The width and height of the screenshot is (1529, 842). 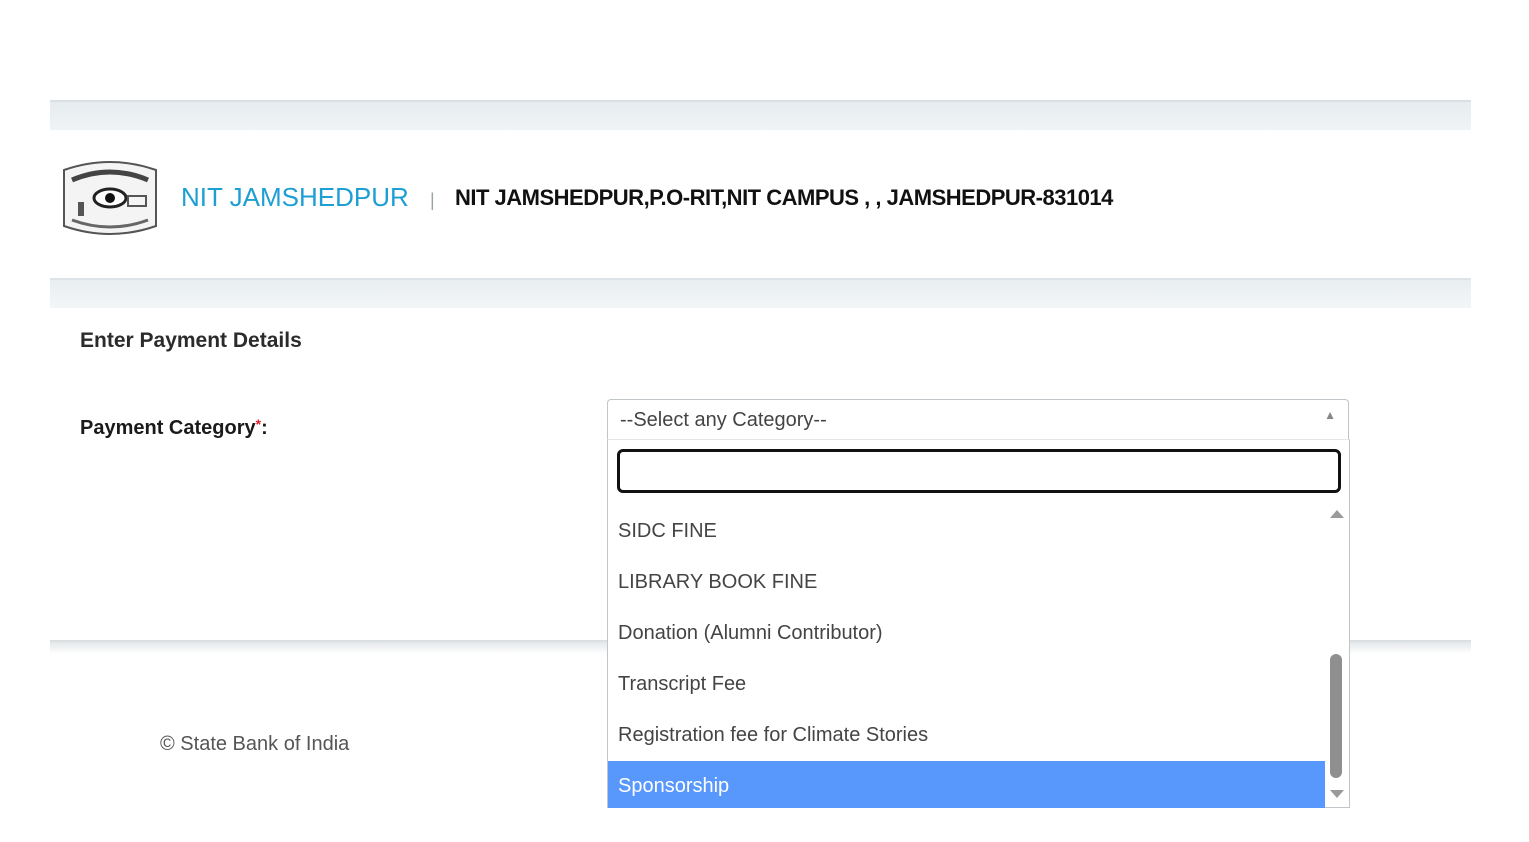 I want to click on section-title: Enter Payment Details, so click(x=191, y=340).